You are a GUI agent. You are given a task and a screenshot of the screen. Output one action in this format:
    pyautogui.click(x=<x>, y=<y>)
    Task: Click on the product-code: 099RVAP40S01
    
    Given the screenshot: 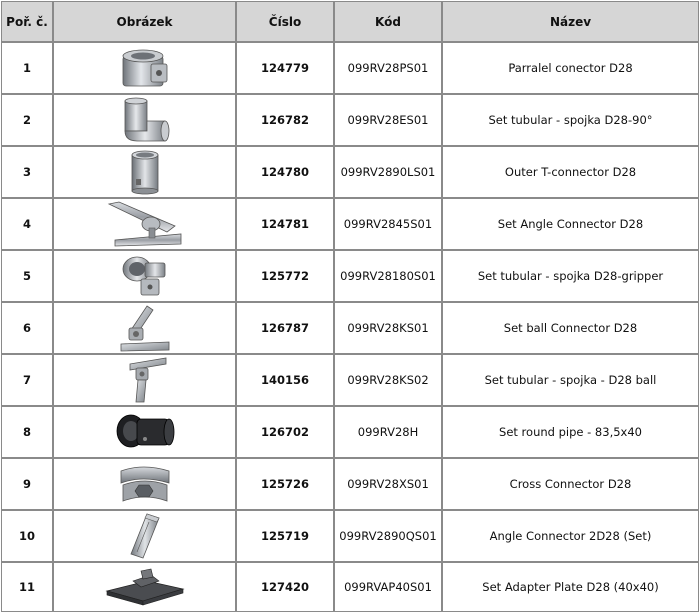 What is the action you would take?
    pyautogui.click(x=388, y=587)
    